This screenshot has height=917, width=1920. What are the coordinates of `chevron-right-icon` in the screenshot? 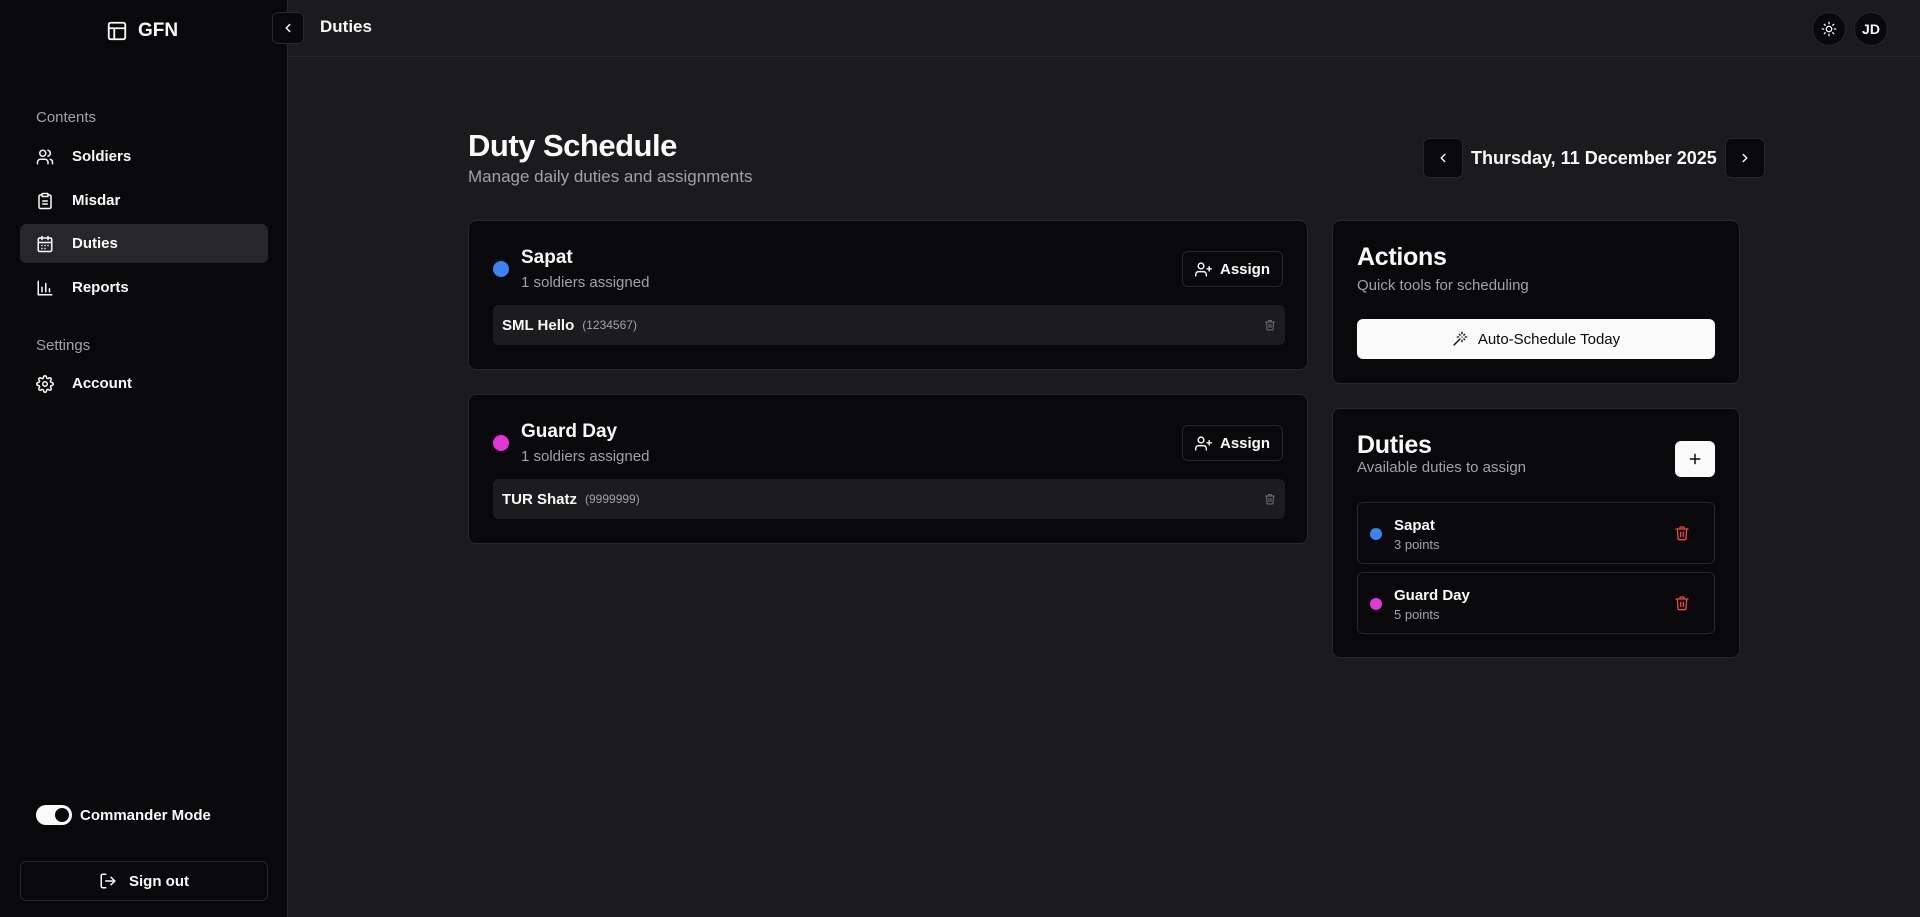 It's located at (1745, 158).